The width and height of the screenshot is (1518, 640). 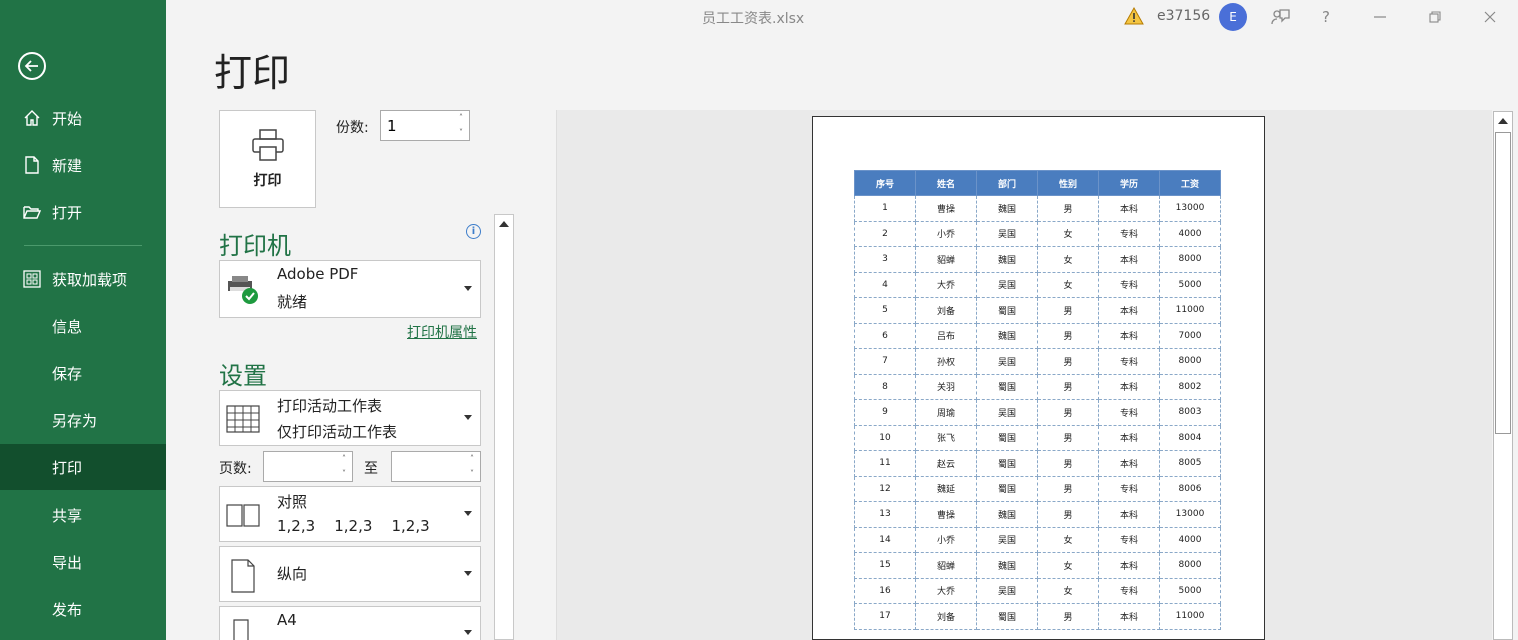 I want to click on pages-from-spinner: ˄ ˅, so click(x=344, y=466).